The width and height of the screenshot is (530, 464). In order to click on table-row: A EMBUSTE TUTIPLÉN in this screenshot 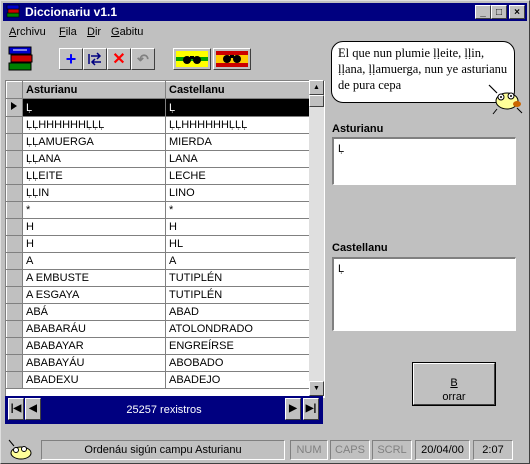, I will do `click(158, 278)`.